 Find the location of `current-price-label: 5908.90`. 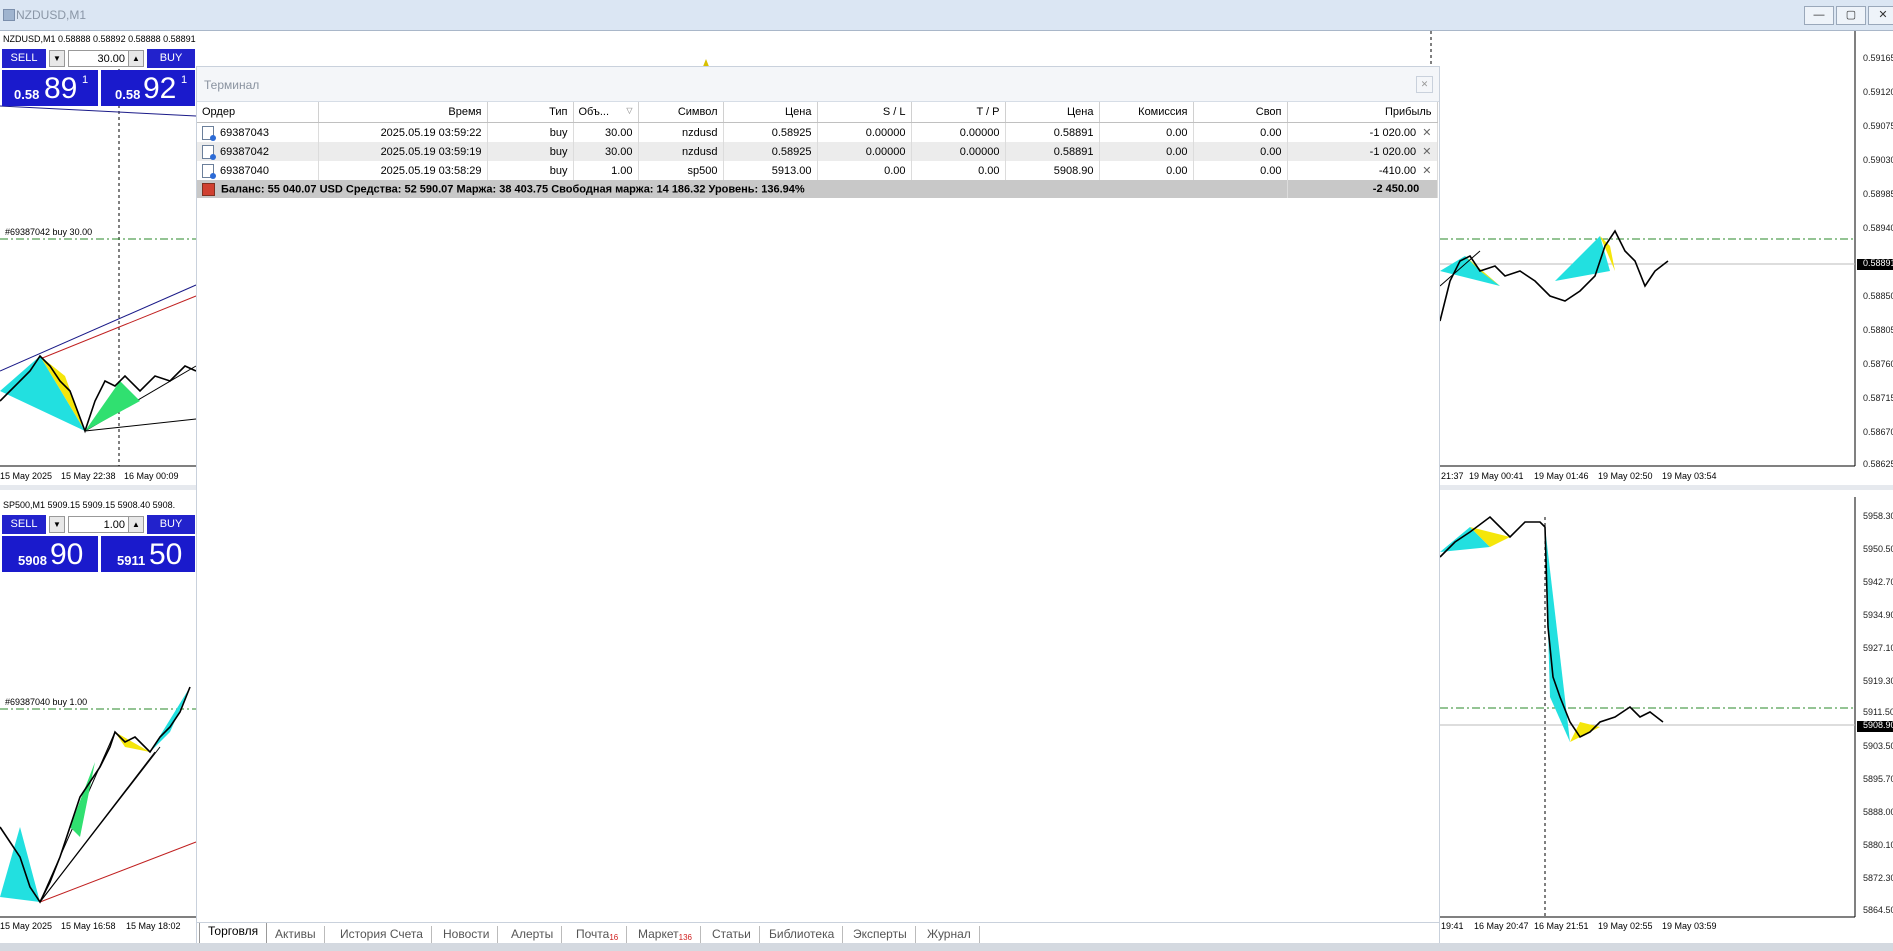

current-price-label: 5908.90 is located at coordinates (1878, 725).